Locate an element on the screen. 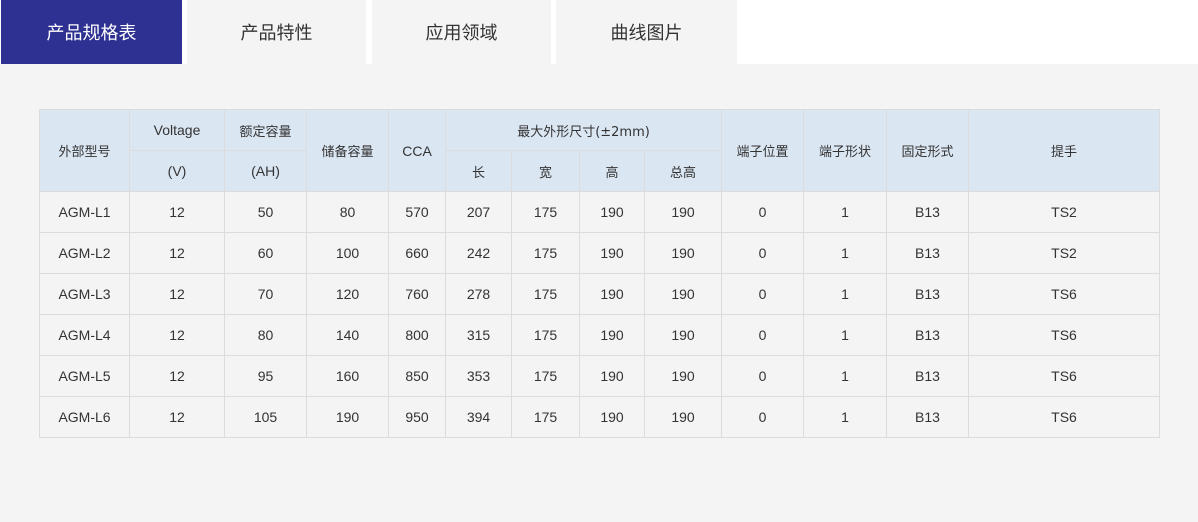 This screenshot has width=1198, height=522. table-row: AGM-L2 12 60 100 660 242 175 190 190 0 1 B13 TS2 is located at coordinates (600, 253).